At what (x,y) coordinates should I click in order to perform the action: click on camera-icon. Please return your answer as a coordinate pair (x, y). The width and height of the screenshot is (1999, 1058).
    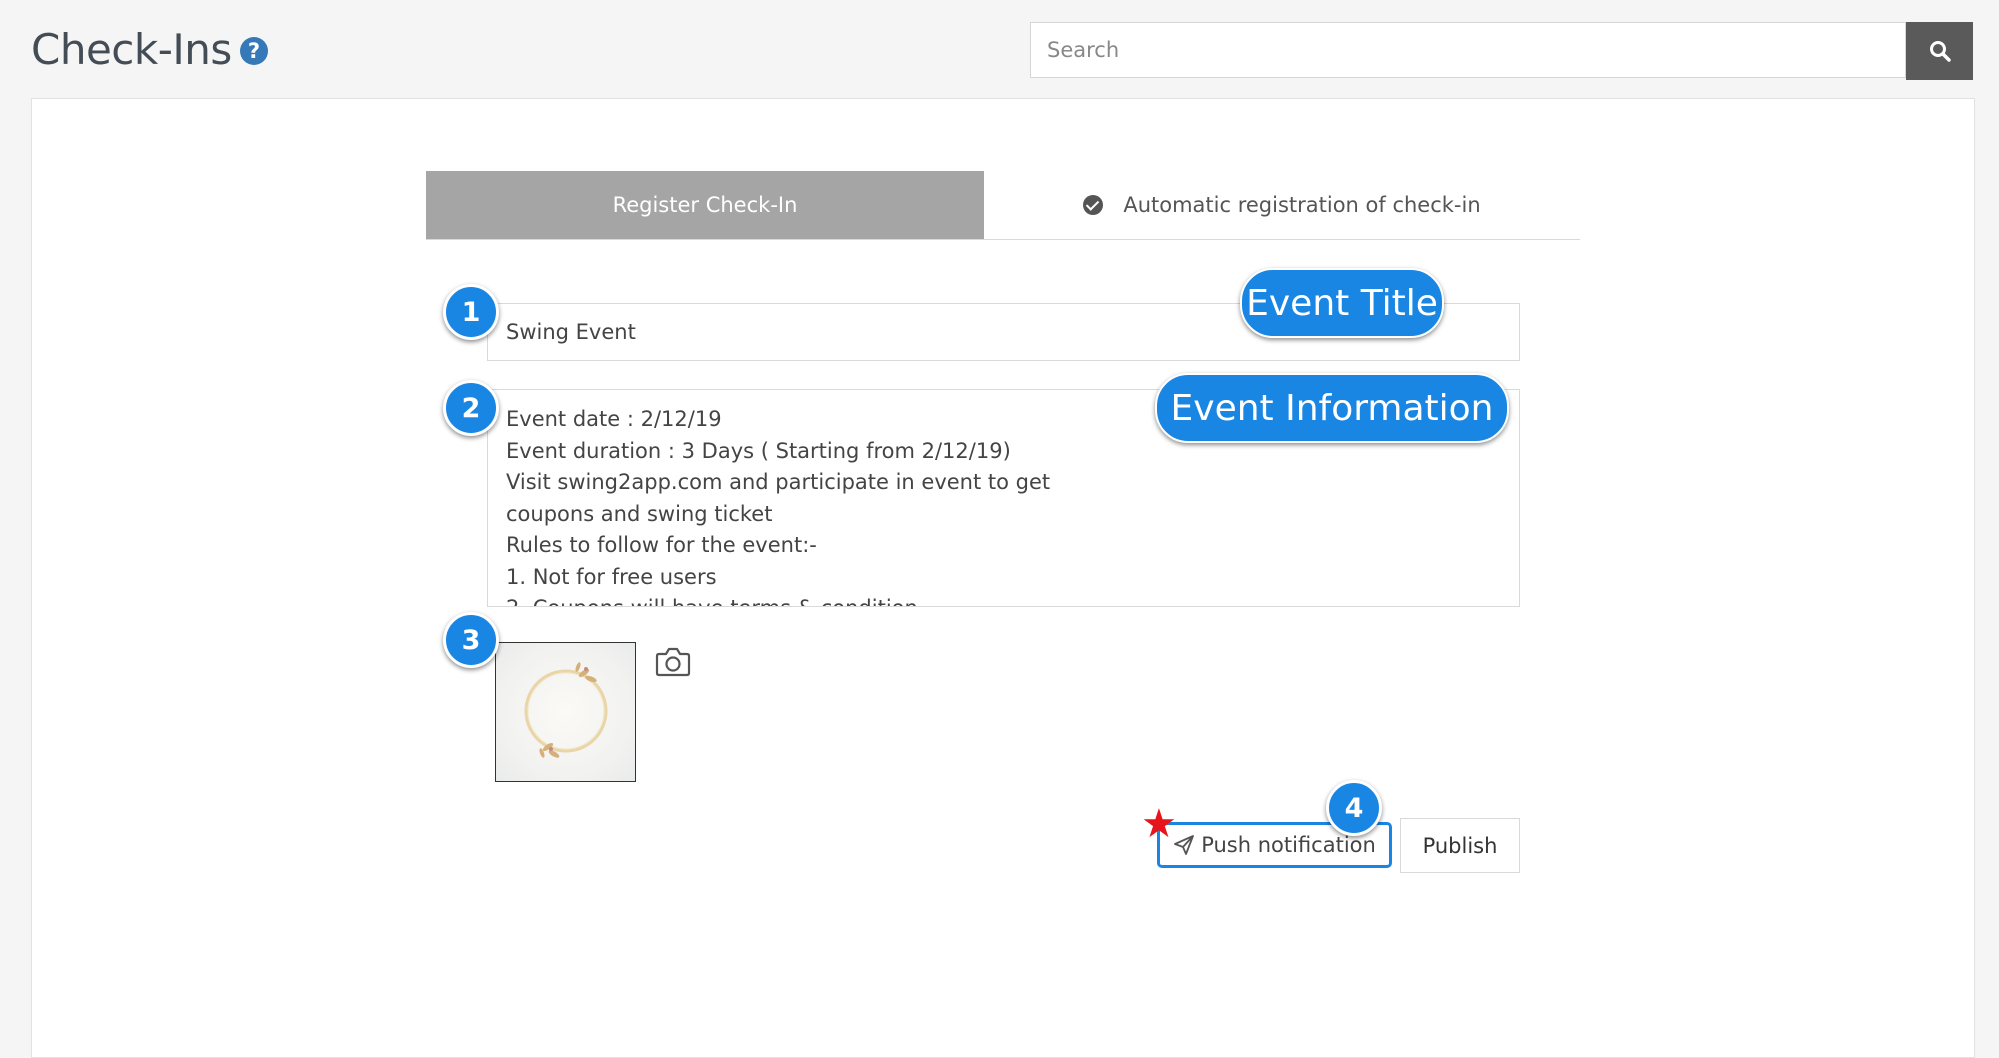
    Looking at the image, I should click on (673, 662).